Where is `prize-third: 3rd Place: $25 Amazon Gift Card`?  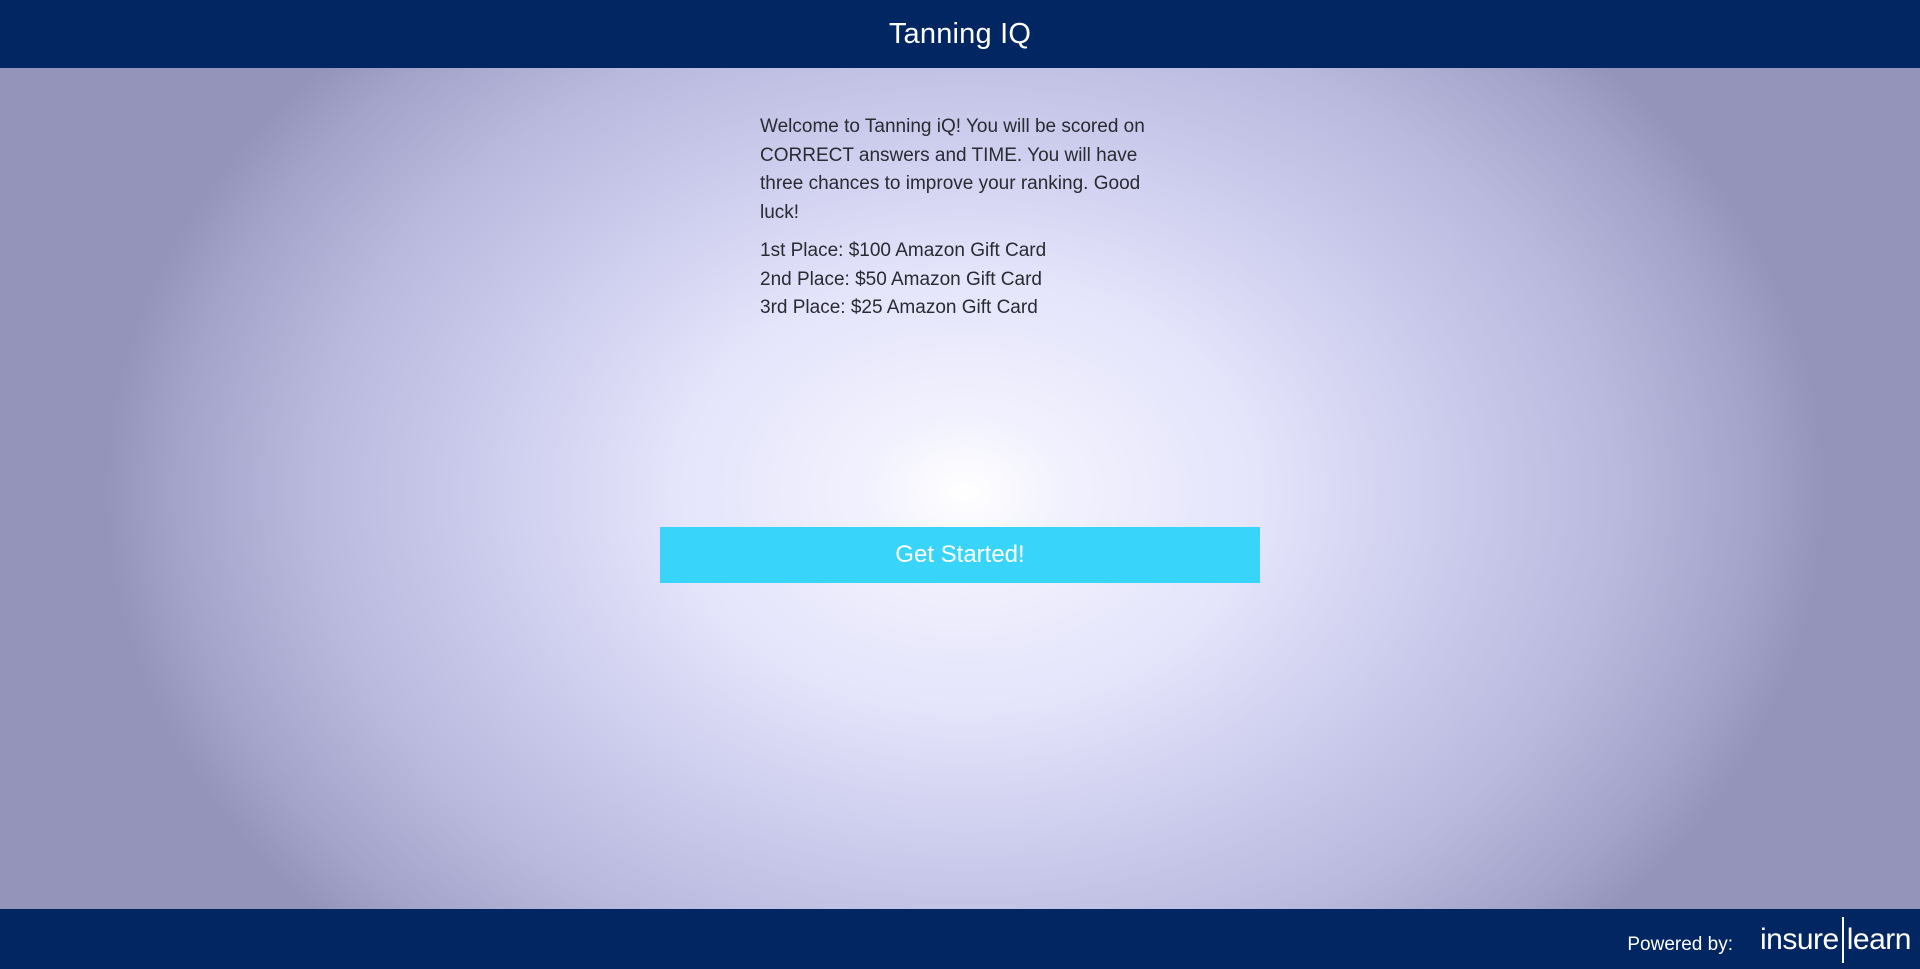 prize-third: 3rd Place: $25 Amazon Gift Card is located at coordinates (899, 308).